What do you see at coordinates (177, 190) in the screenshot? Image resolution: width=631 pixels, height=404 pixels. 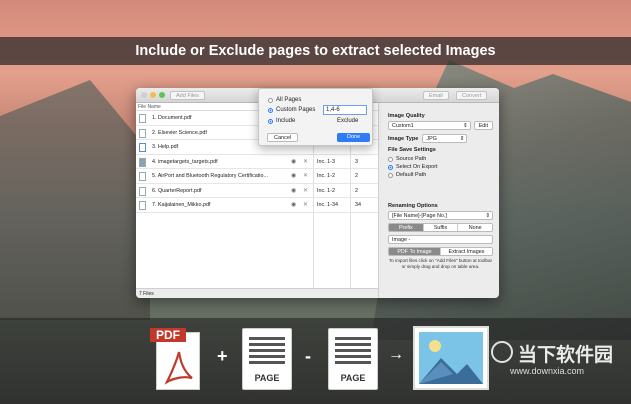 I see `file-name: 6. QuarterReport.pdf` at bounding box center [177, 190].